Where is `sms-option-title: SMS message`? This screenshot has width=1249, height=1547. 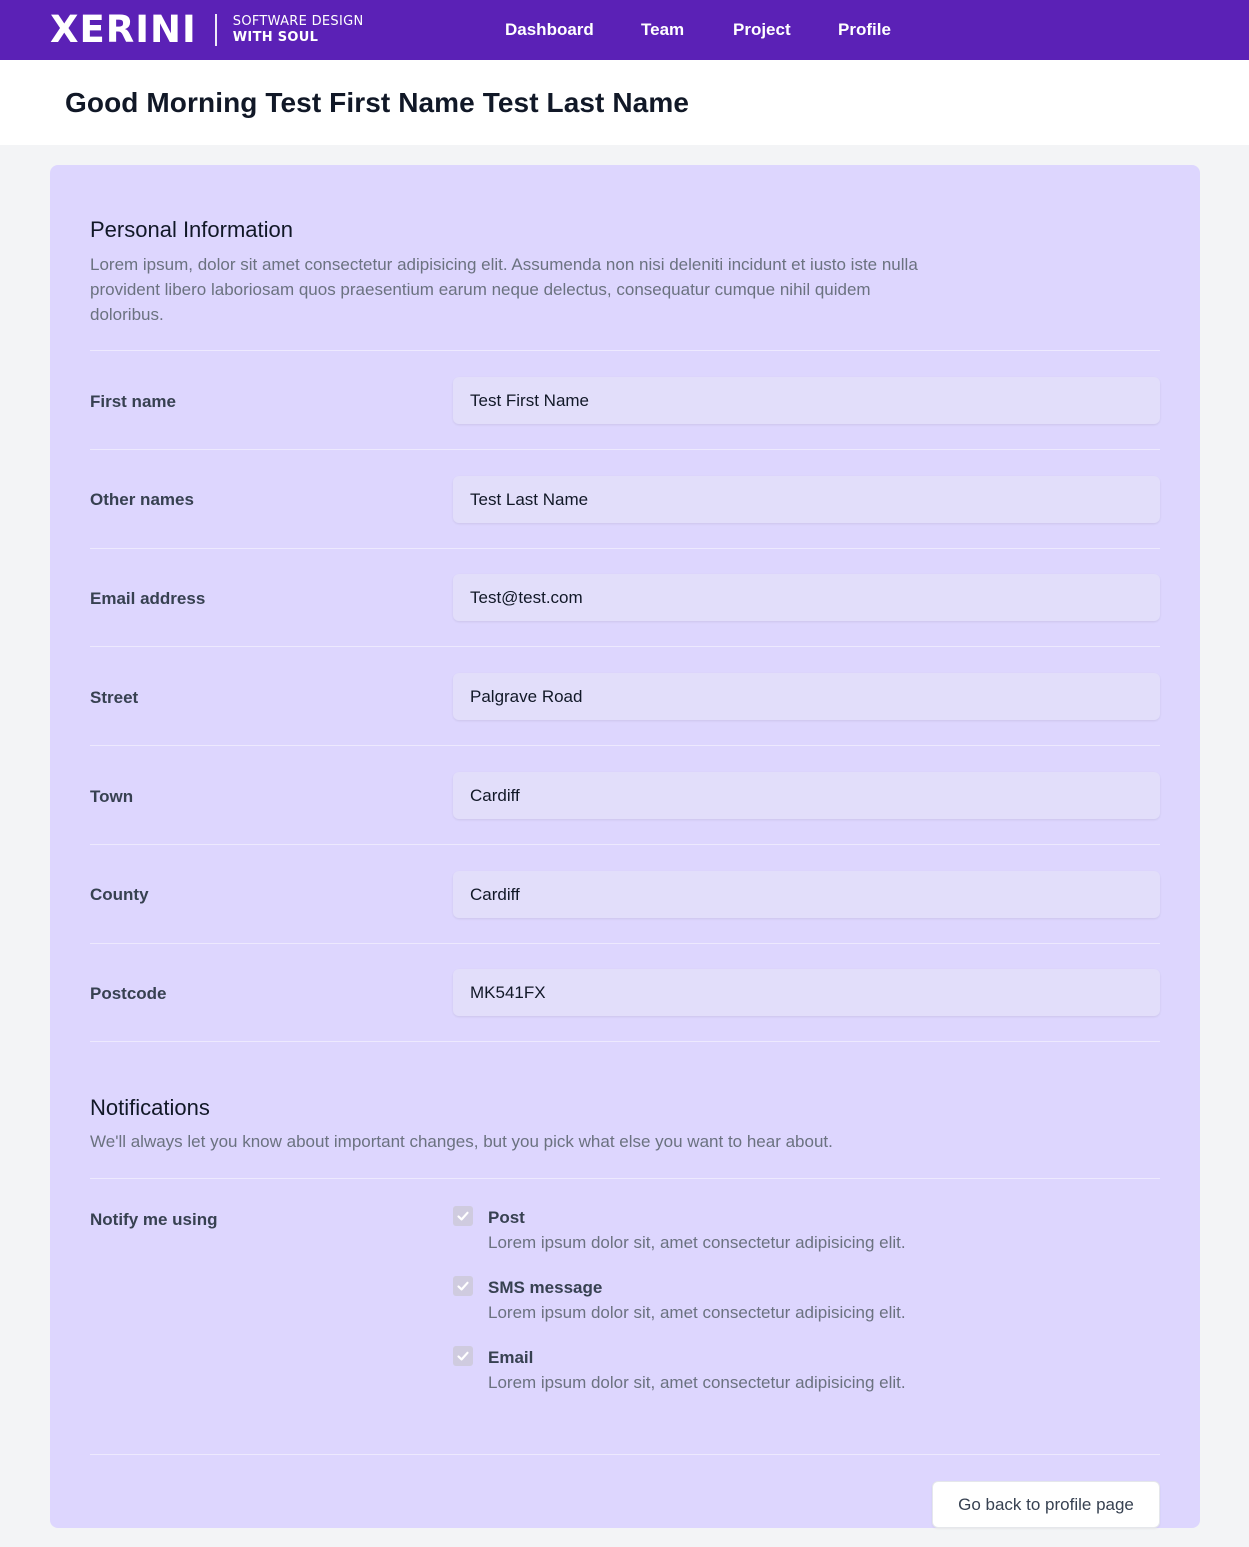
sms-option-title: SMS message is located at coordinates (545, 1287).